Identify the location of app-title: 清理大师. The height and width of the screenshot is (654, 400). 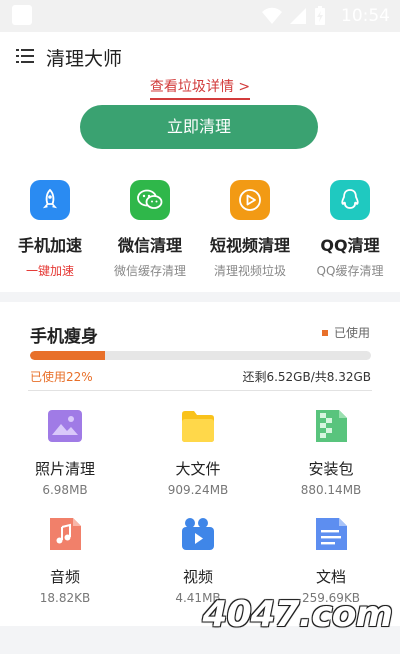
(84, 59).